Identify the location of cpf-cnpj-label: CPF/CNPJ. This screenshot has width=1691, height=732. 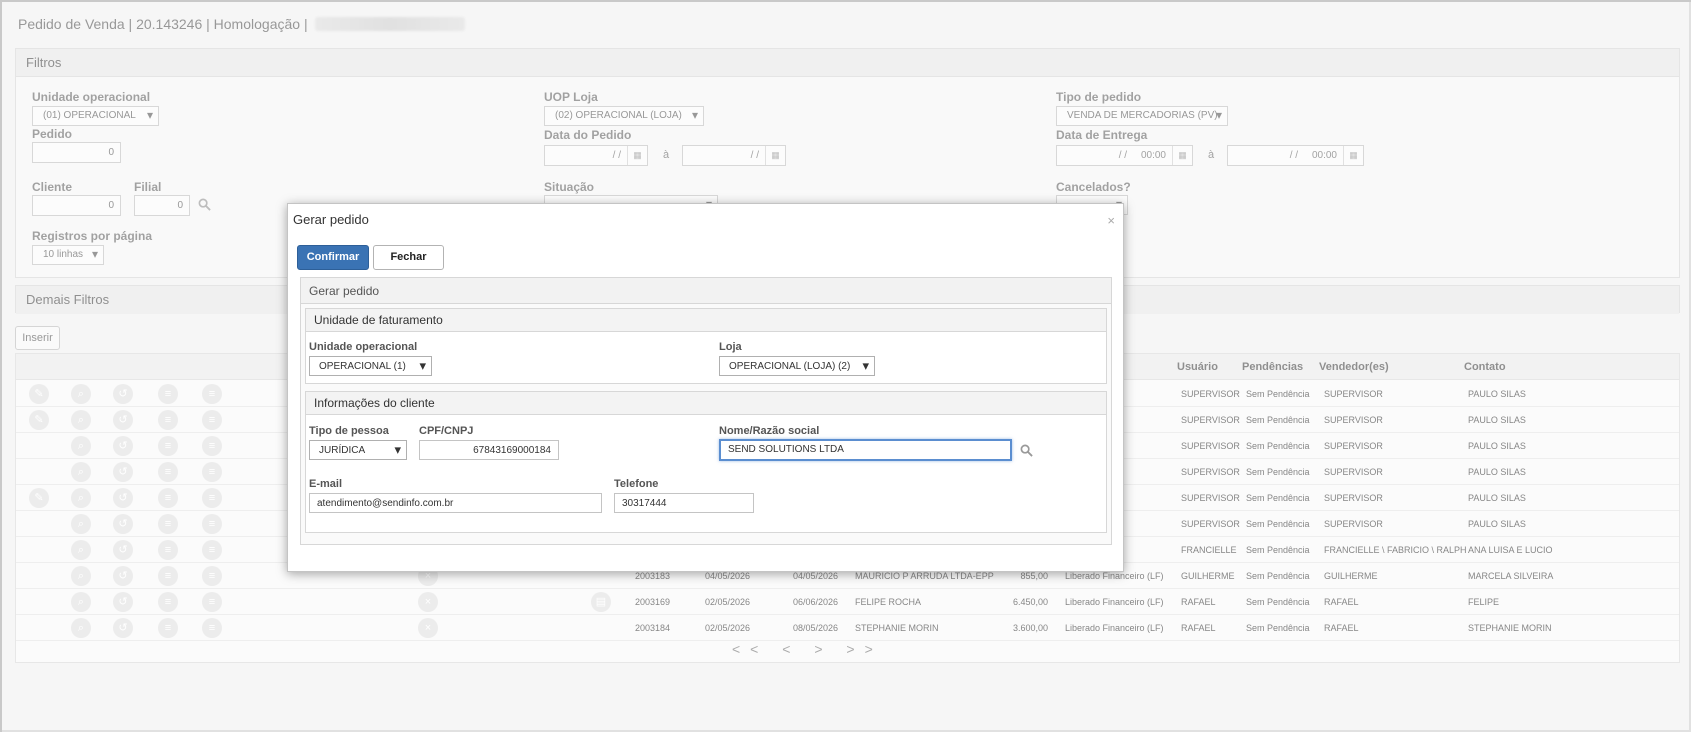
(446, 431).